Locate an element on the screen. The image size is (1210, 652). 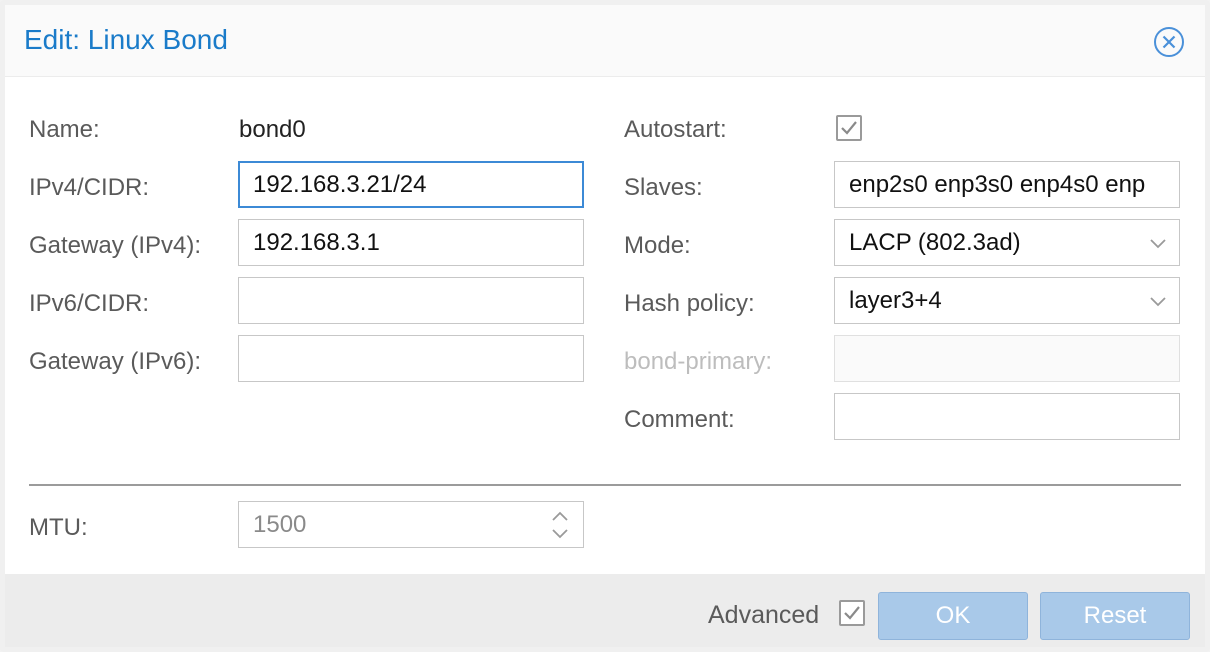
spinner-arrows-icon is located at coordinates (560, 525).